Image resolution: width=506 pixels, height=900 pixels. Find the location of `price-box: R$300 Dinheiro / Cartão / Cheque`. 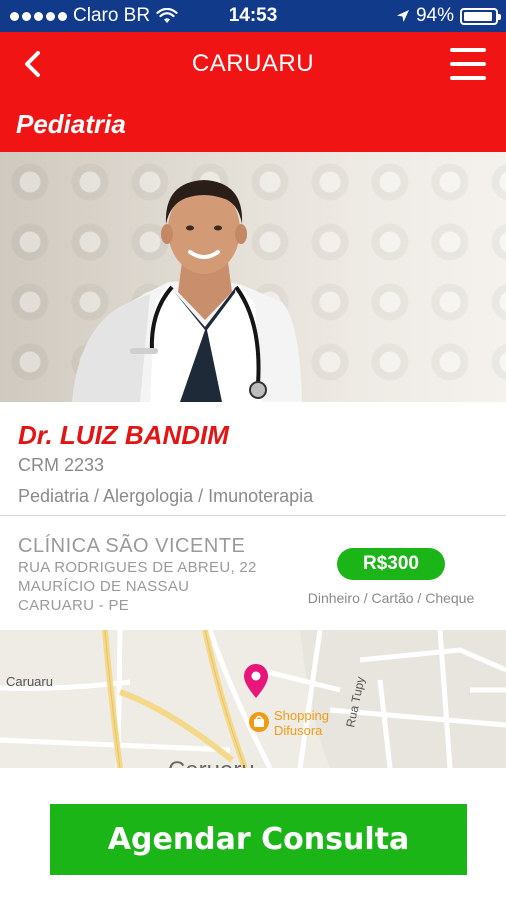

price-box: R$300 Dinheiro / Cartão / Cheque is located at coordinates (391, 577).